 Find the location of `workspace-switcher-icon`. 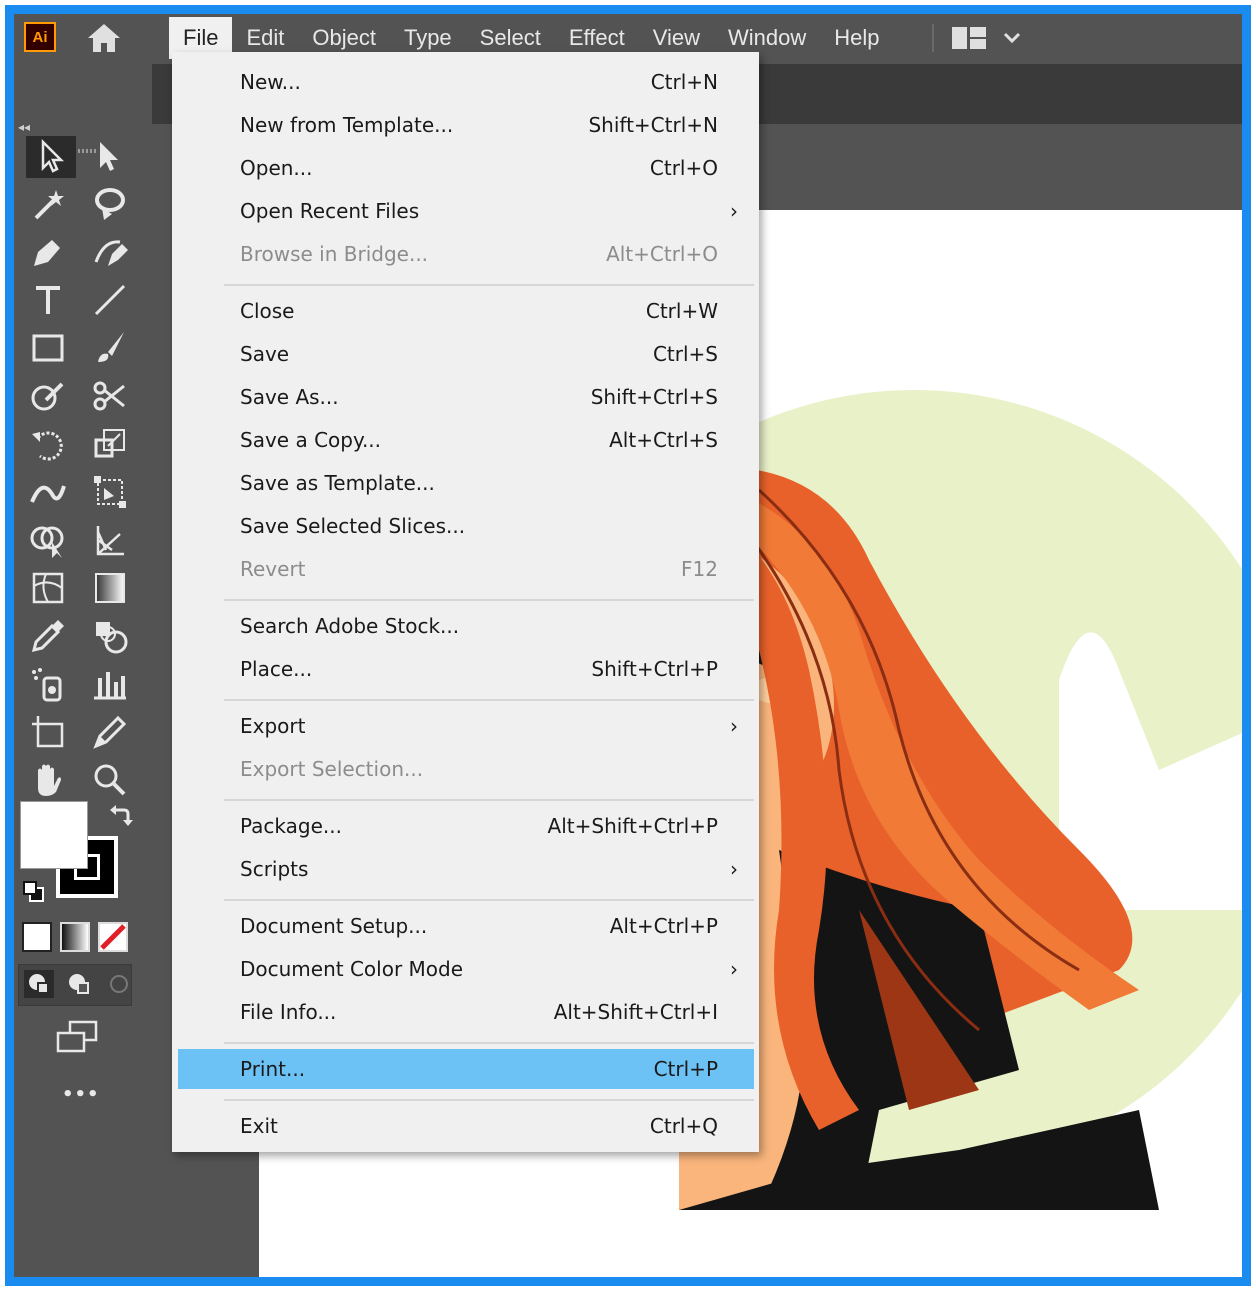

workspace-switcher-icon is located at coordinates (969, 38).